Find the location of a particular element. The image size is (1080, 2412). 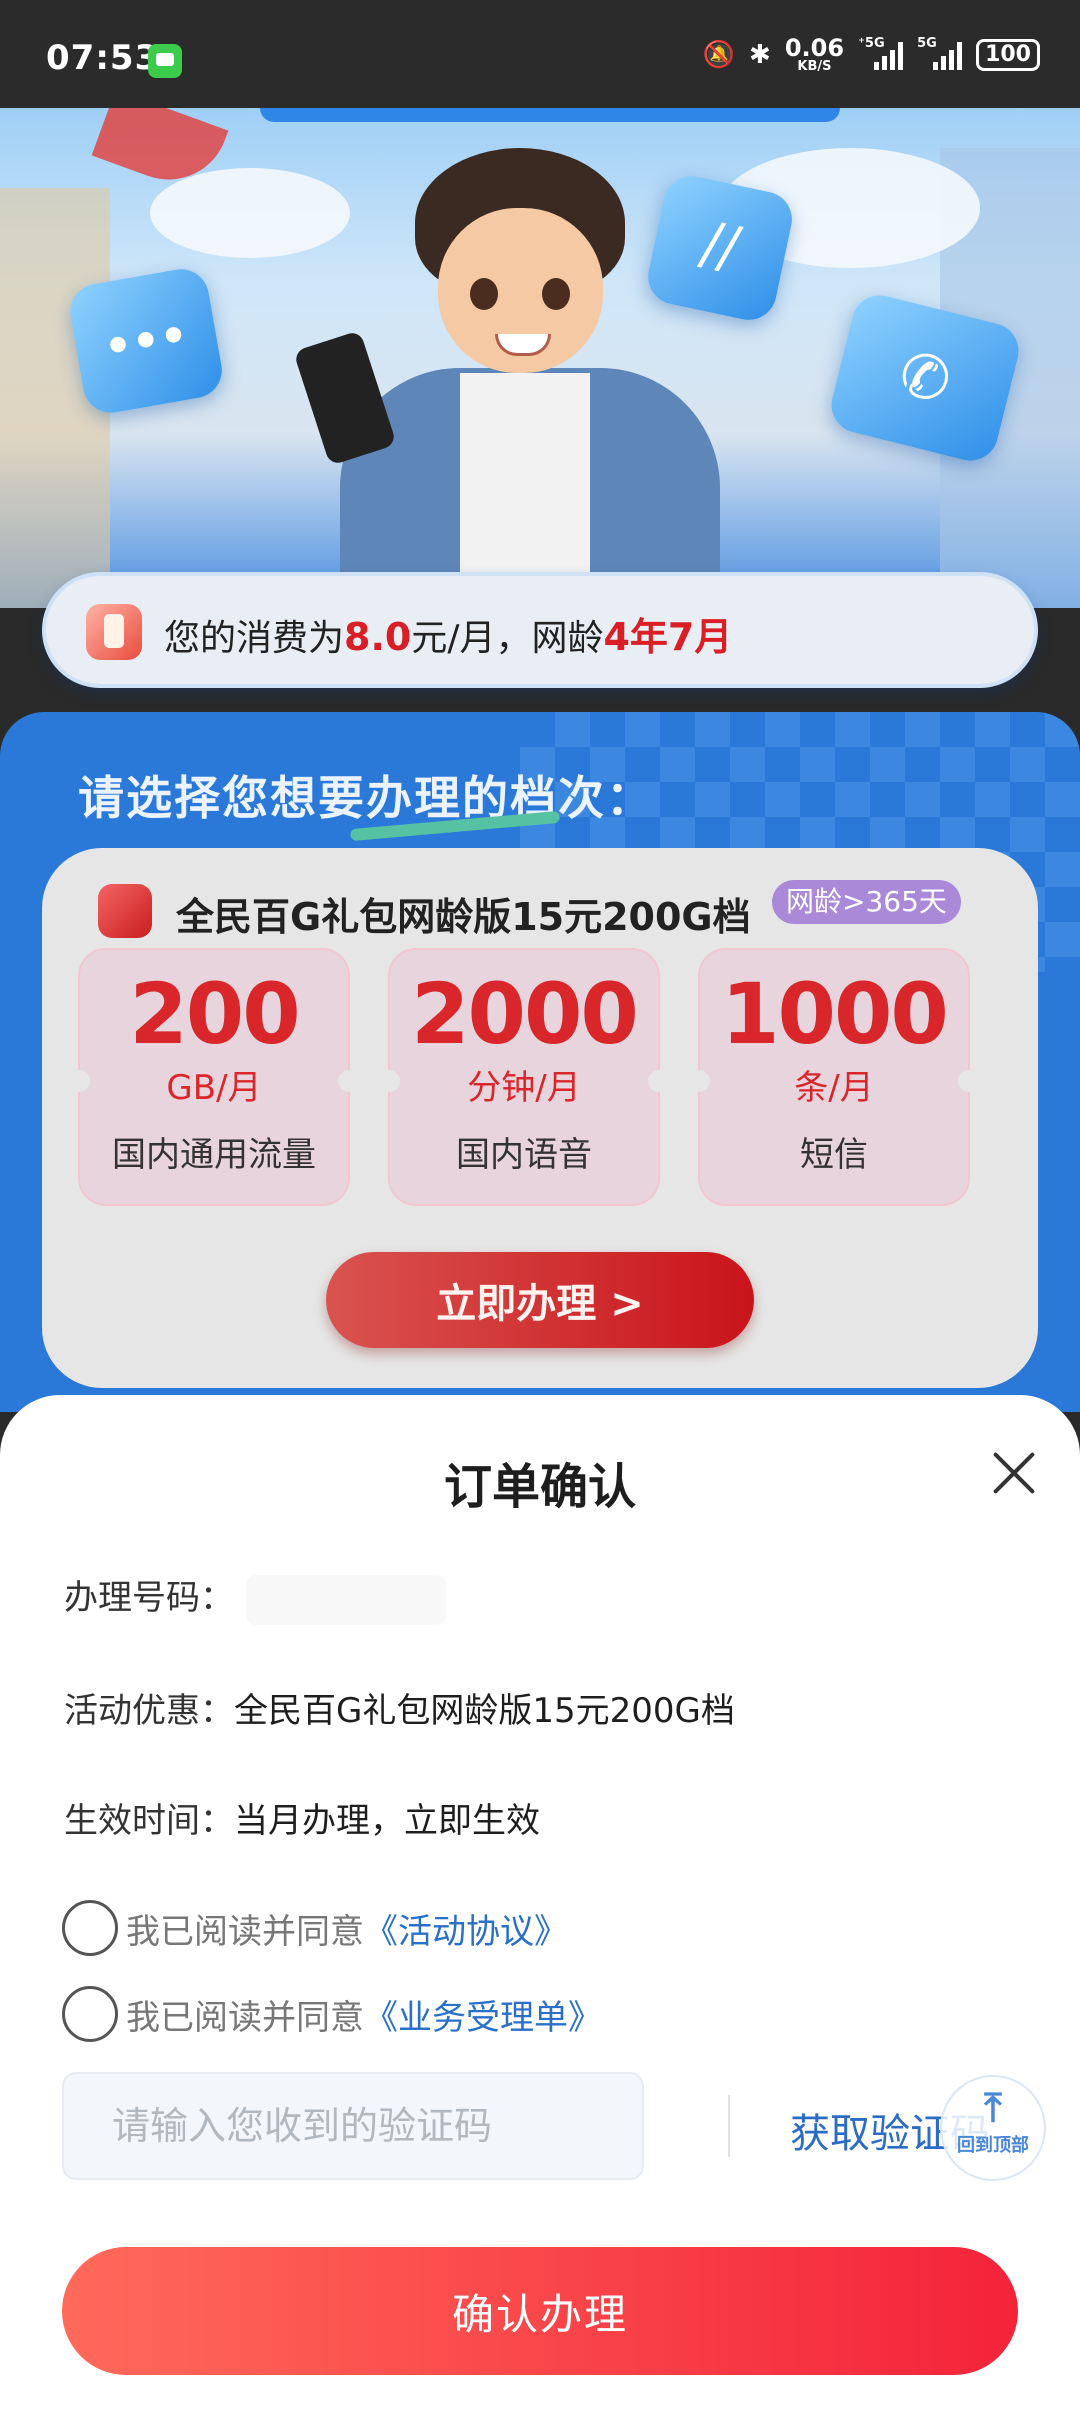

consumption-banner: 您的消费为8.0元/月，网龄4年7月 is located at coordinates (540, 630).